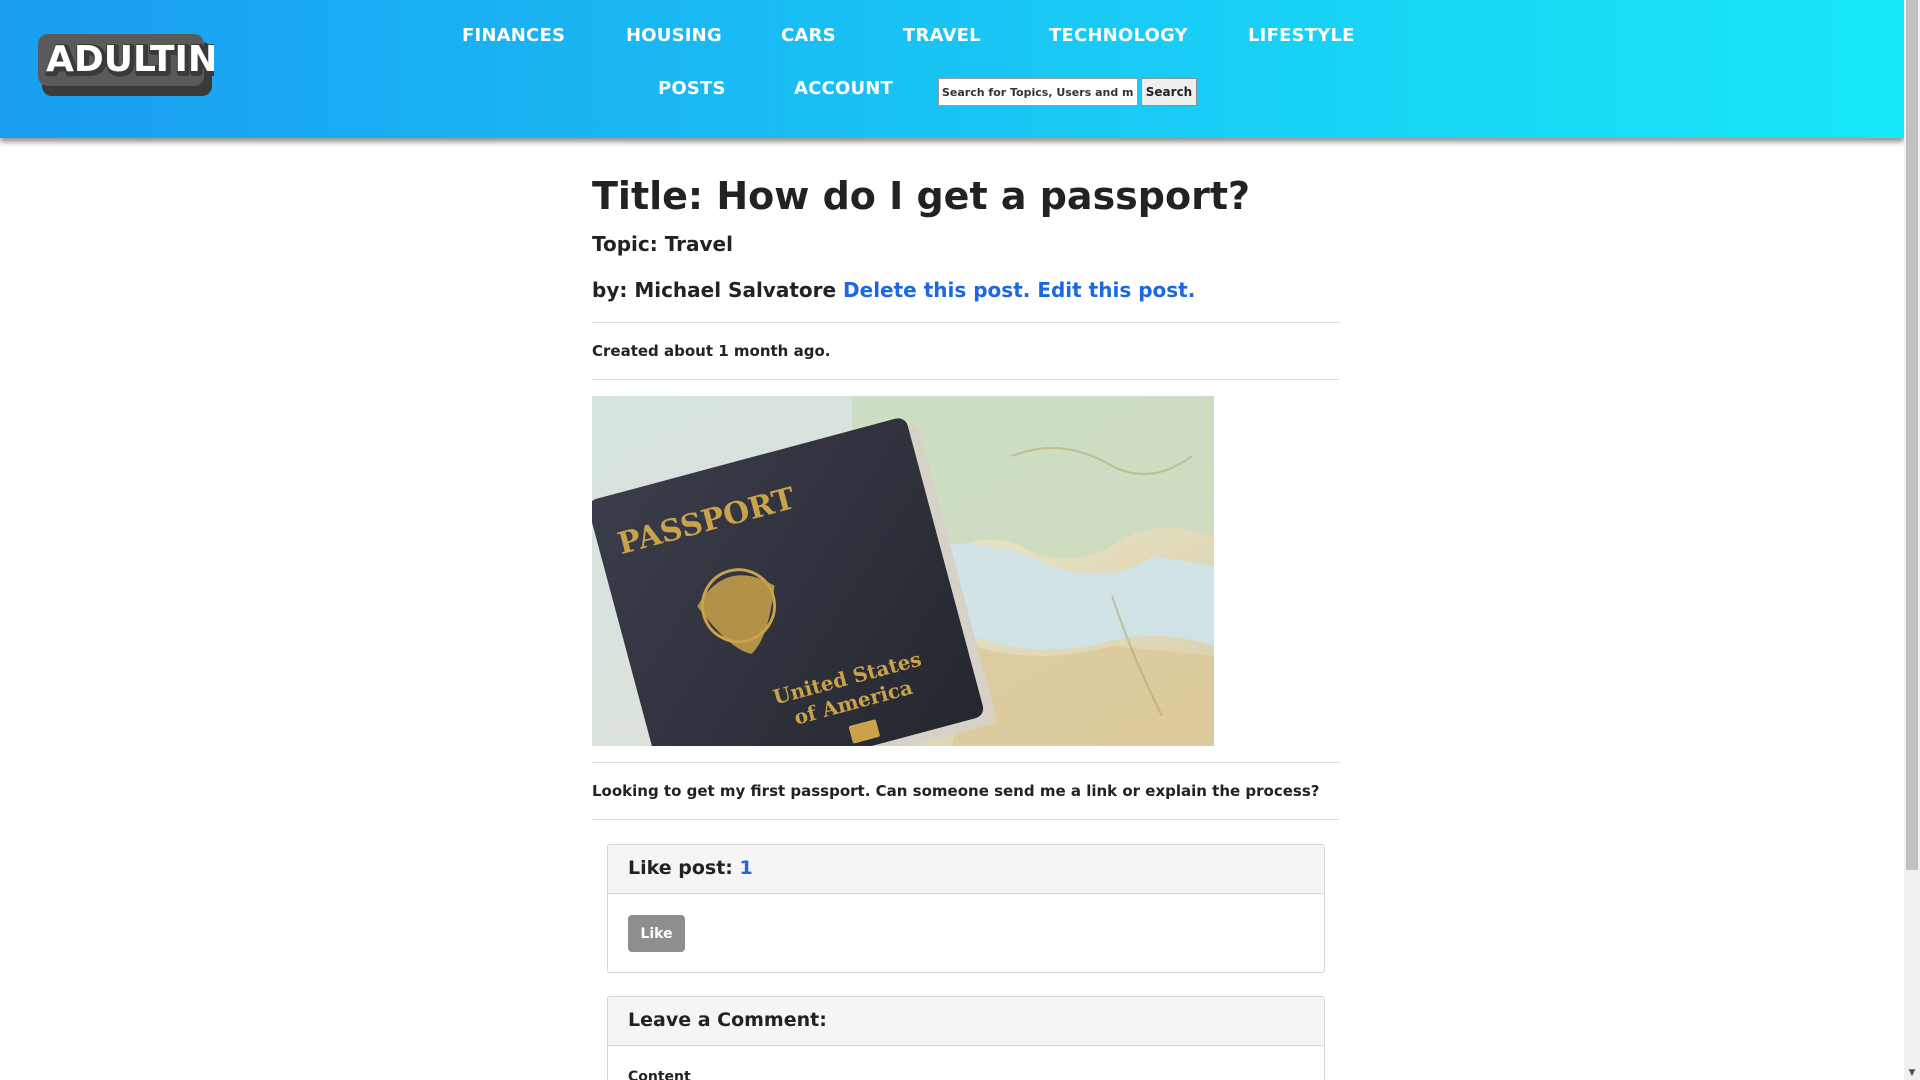  Describe the element at coordinates (656, 933) in the screenshot. I see `like-button: Like` at that location.